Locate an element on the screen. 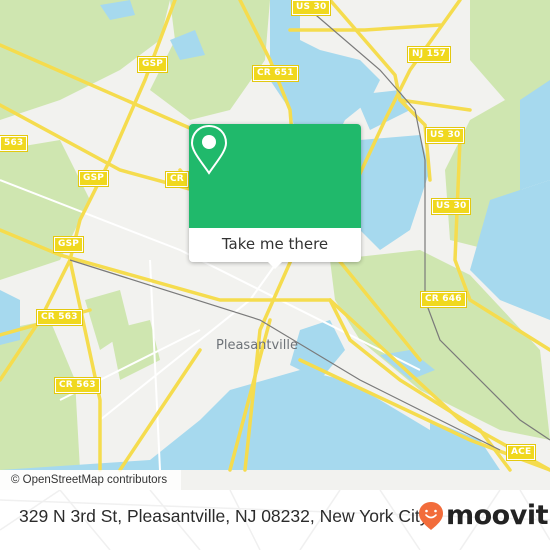  location-popup: Take me there is located at coordinates (275, 196).